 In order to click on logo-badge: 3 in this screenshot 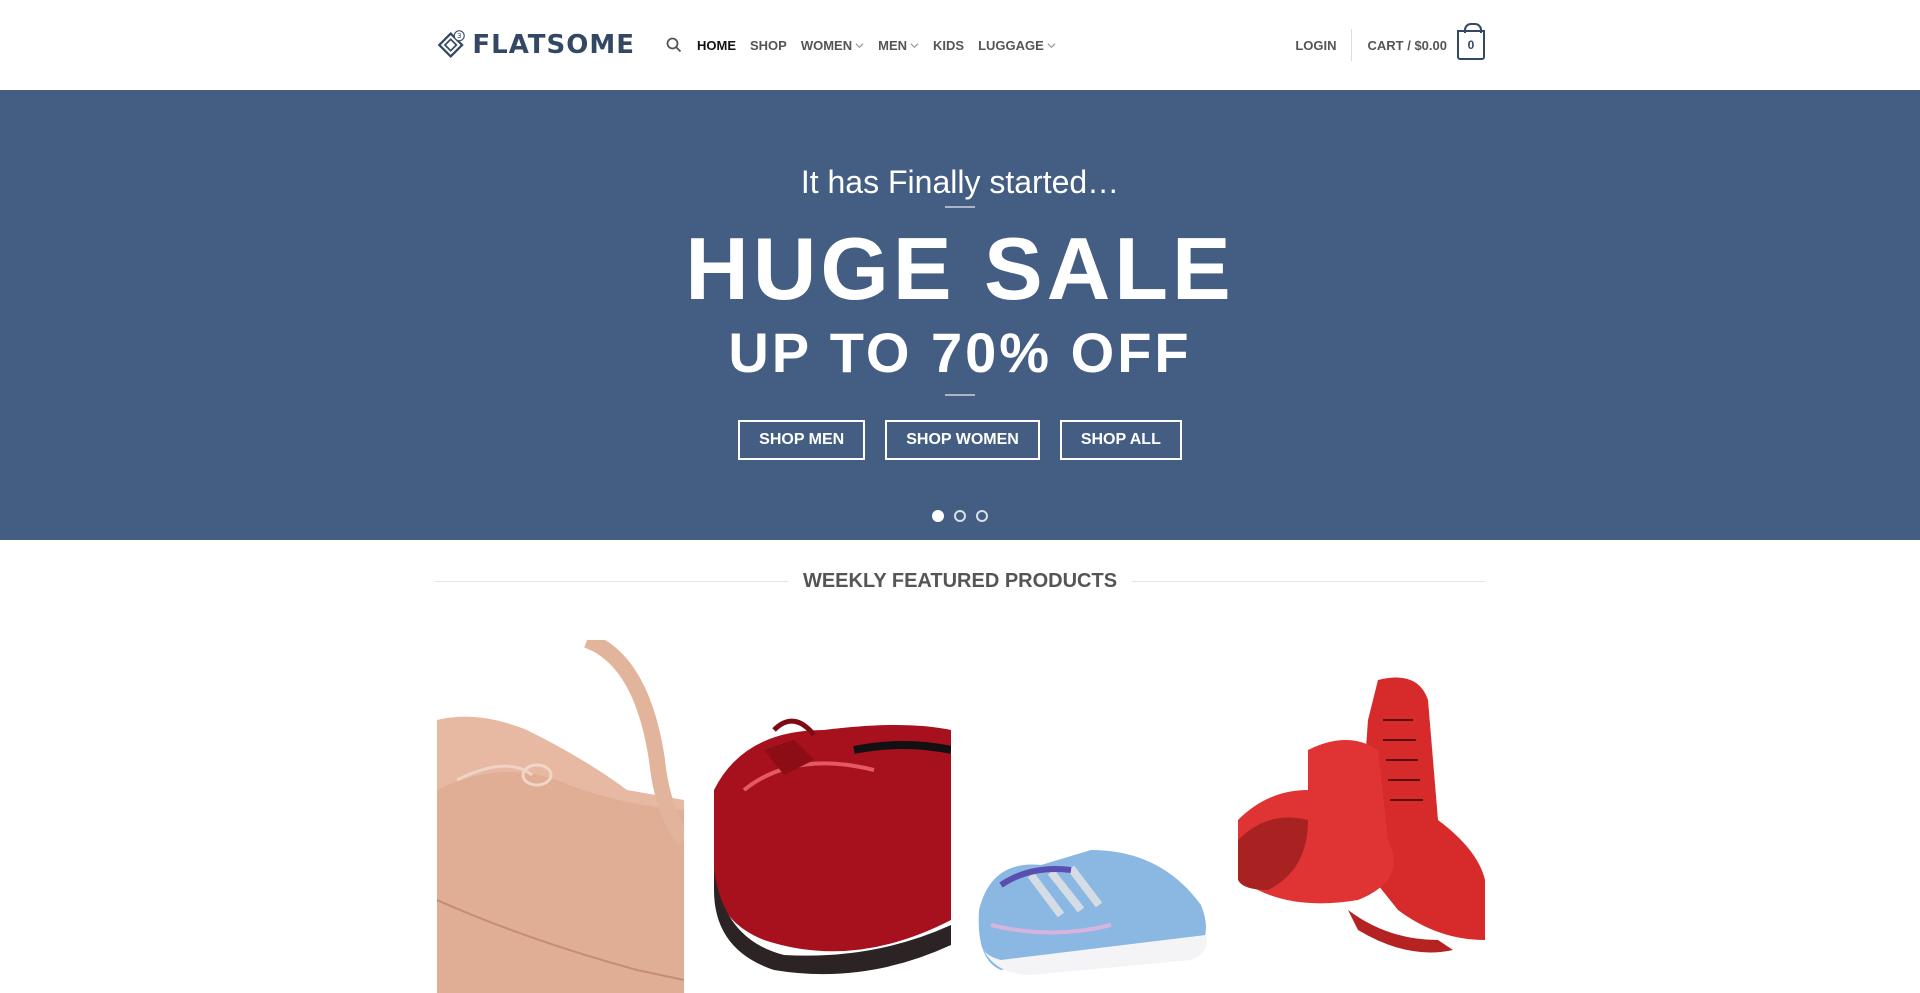, I will do `click(459, 35)`.